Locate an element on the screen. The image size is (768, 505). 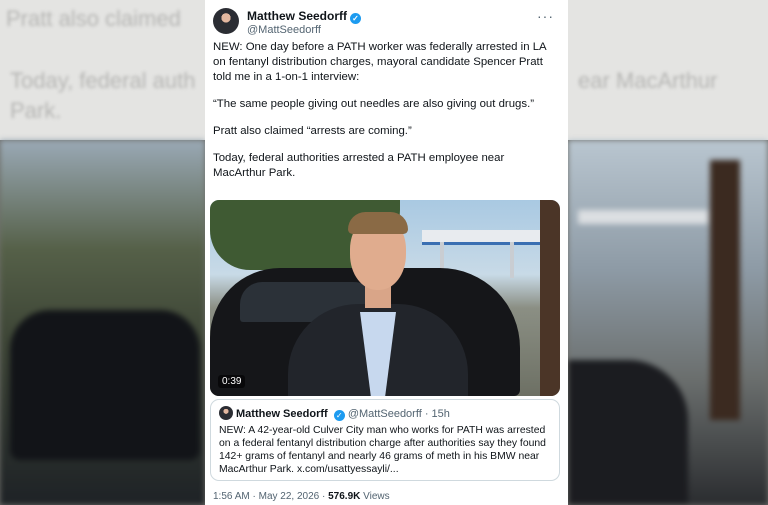
views-label: Views is located at coordinates (376, 496).